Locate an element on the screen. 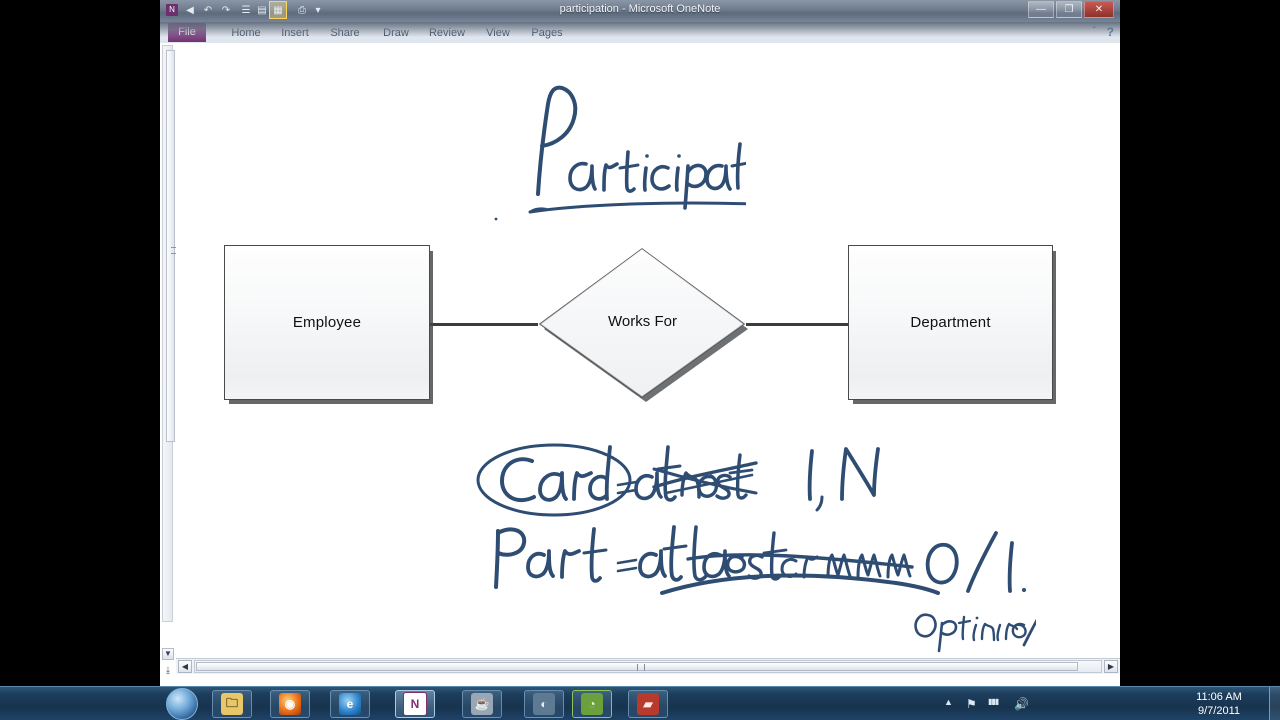 The width and height of the screenshot is (1280, 720). scroll-down-icon: ▼ is located at coordinates (168, 654).